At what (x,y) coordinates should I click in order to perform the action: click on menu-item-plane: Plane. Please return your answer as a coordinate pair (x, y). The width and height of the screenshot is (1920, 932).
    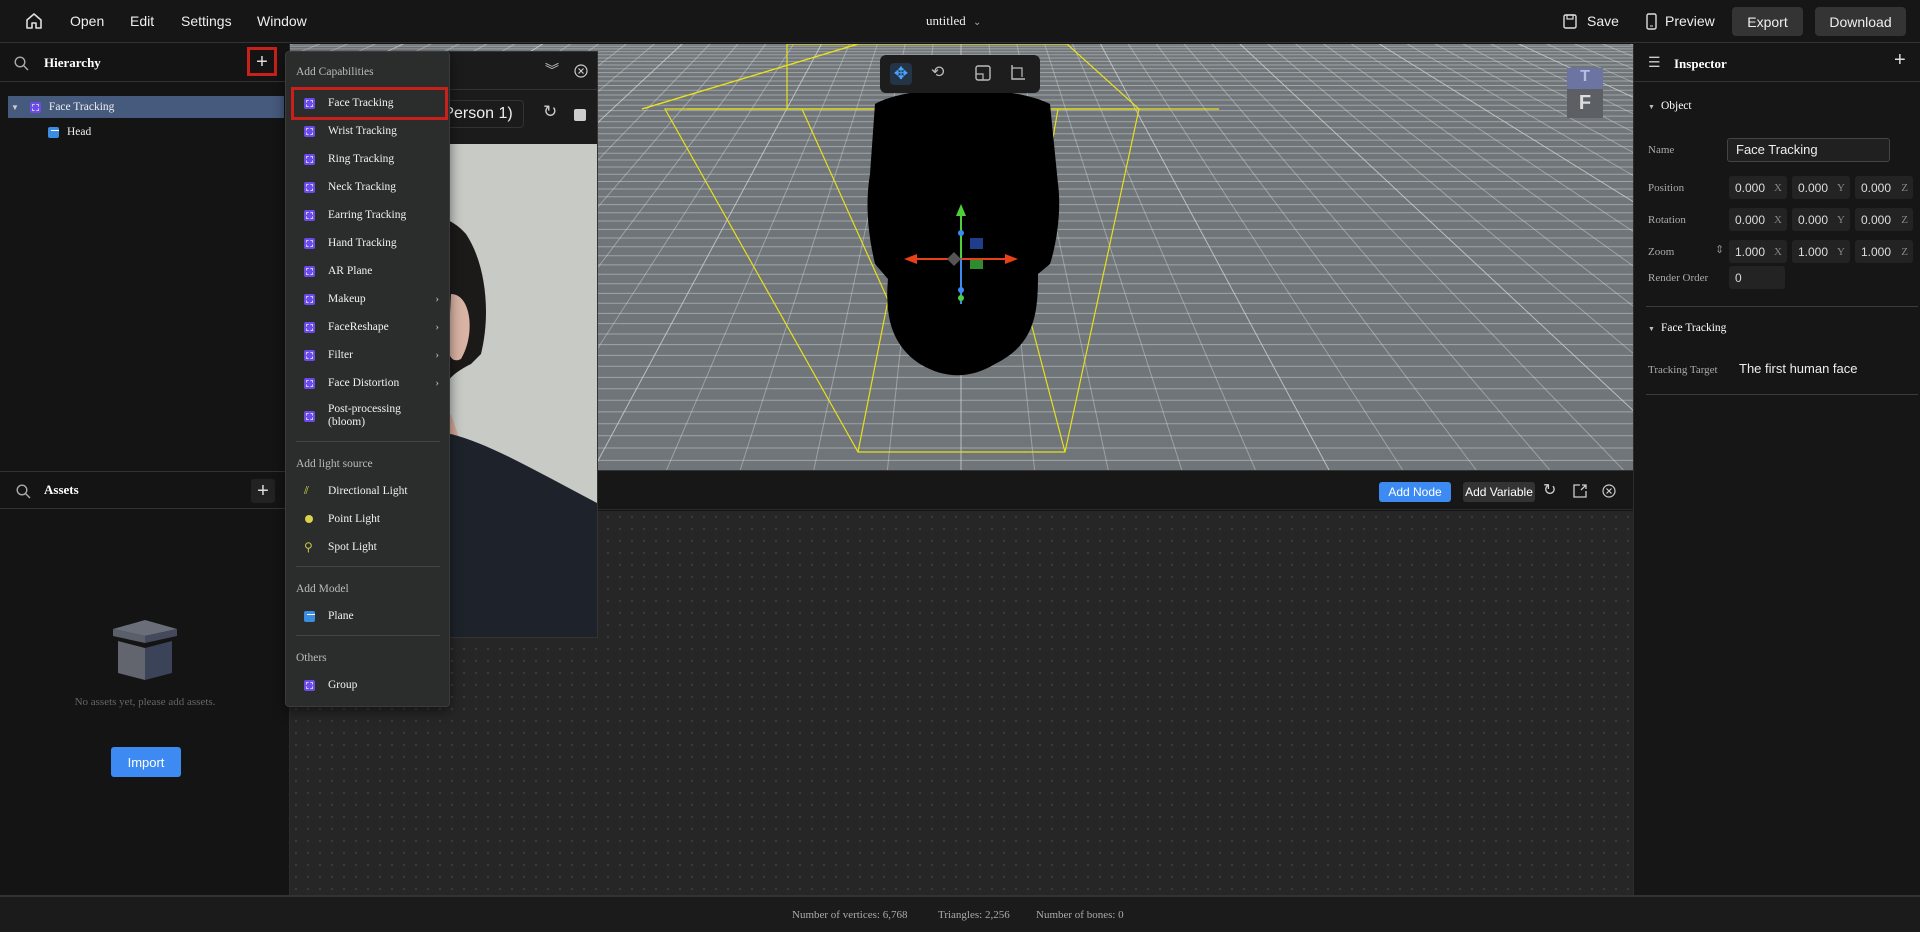
    Looking at the image, I should click on (367, 616).